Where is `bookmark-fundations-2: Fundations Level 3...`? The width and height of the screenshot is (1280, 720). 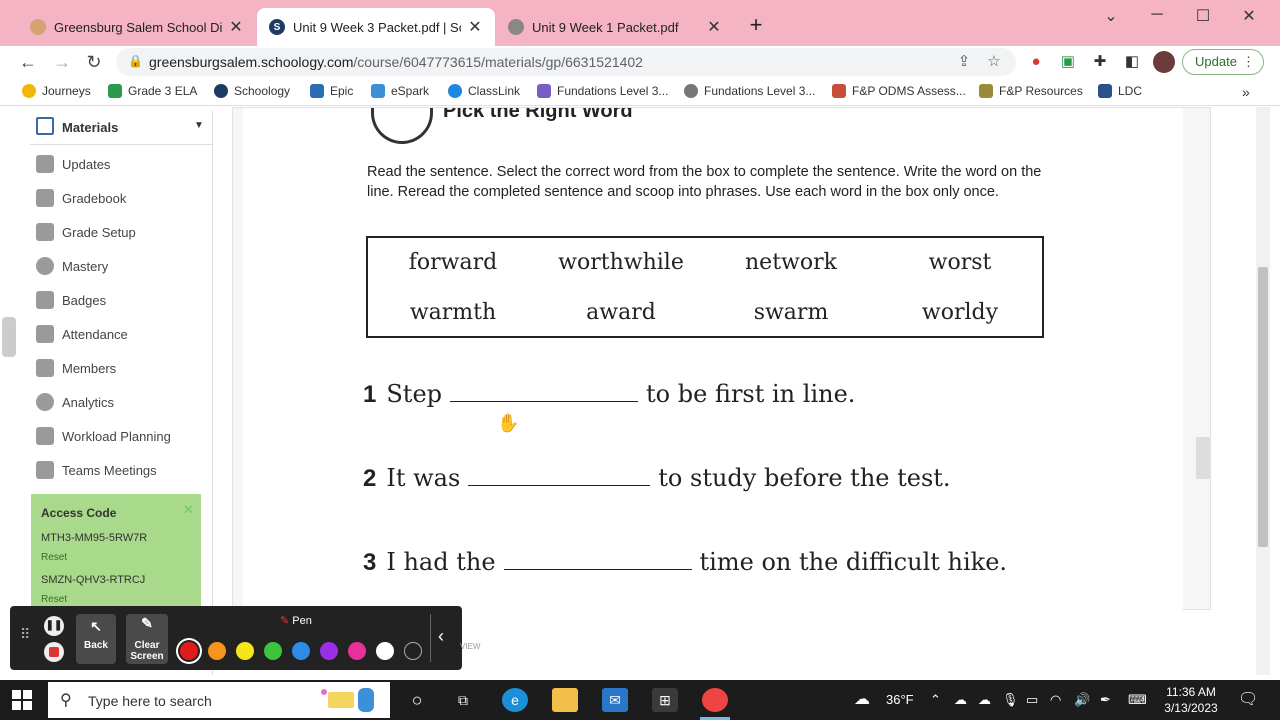
bookmark-fundations-2: Fundations Level 3... is located at coordinates (749, 91).